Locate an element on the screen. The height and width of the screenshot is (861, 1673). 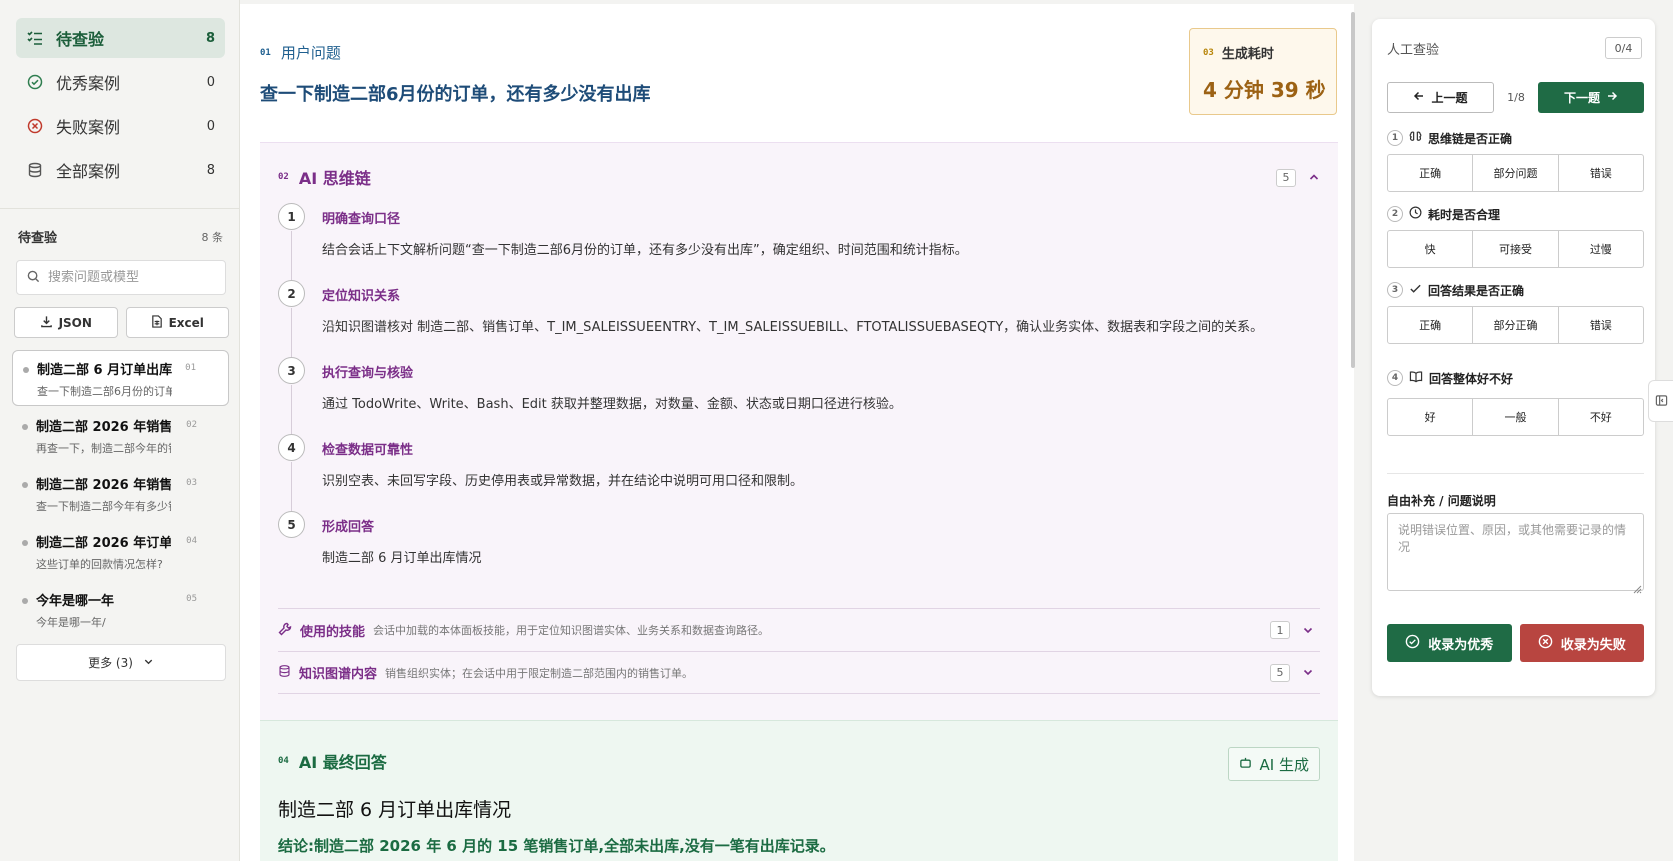
question-text: 查一下制造二部6月份的订单，还有多少没有出库 is located at coordinates (455, 94).